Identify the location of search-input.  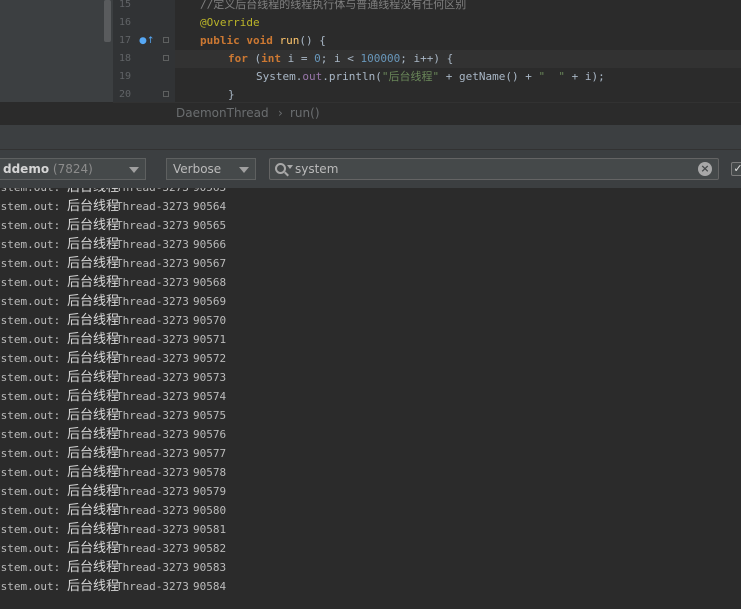
(492, 169).